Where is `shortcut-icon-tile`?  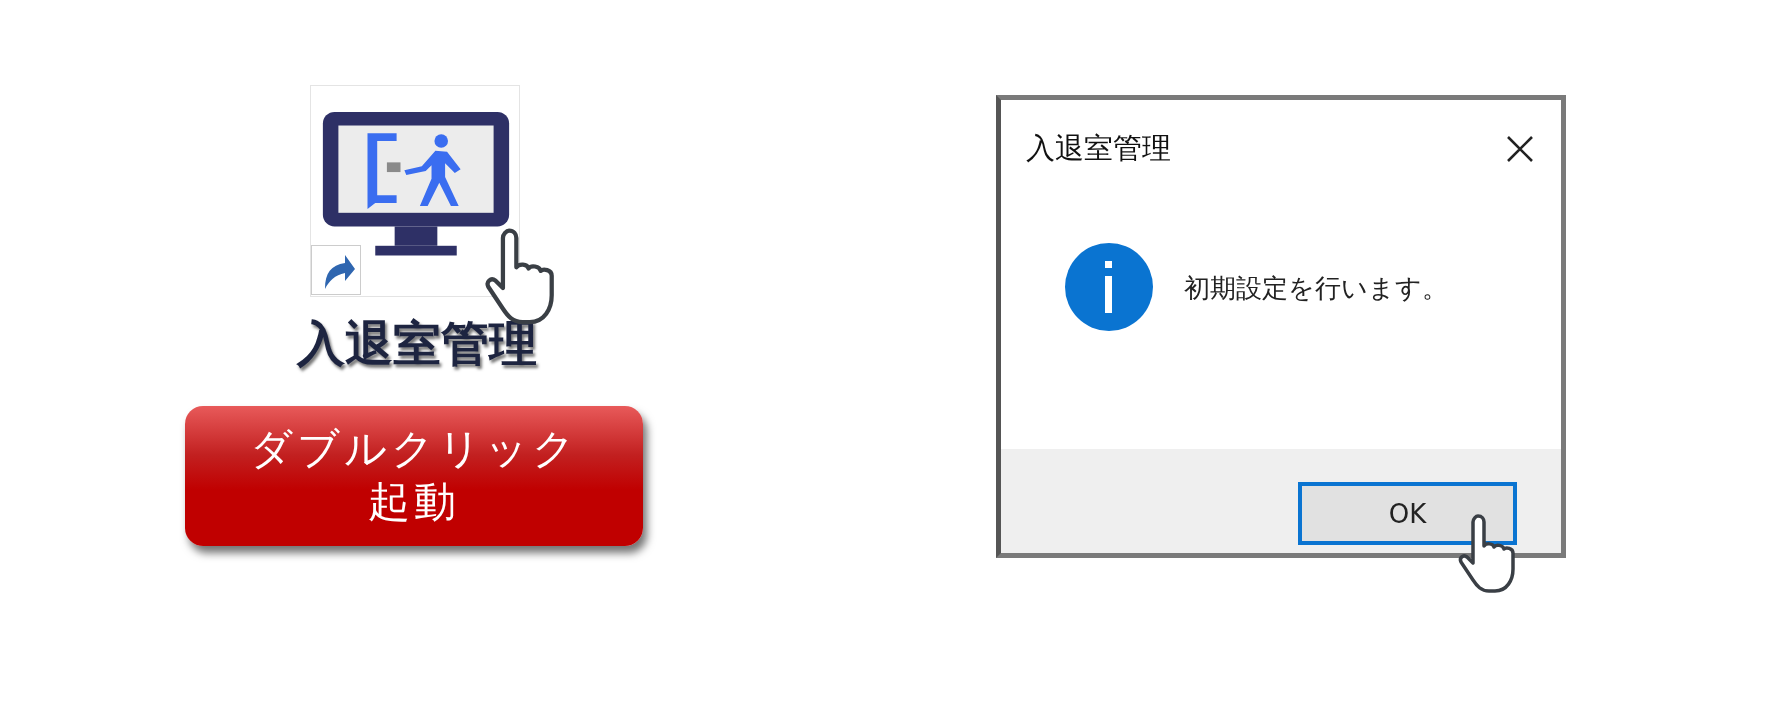 shortcut-icon-tile is located at coordinates (415, 191).